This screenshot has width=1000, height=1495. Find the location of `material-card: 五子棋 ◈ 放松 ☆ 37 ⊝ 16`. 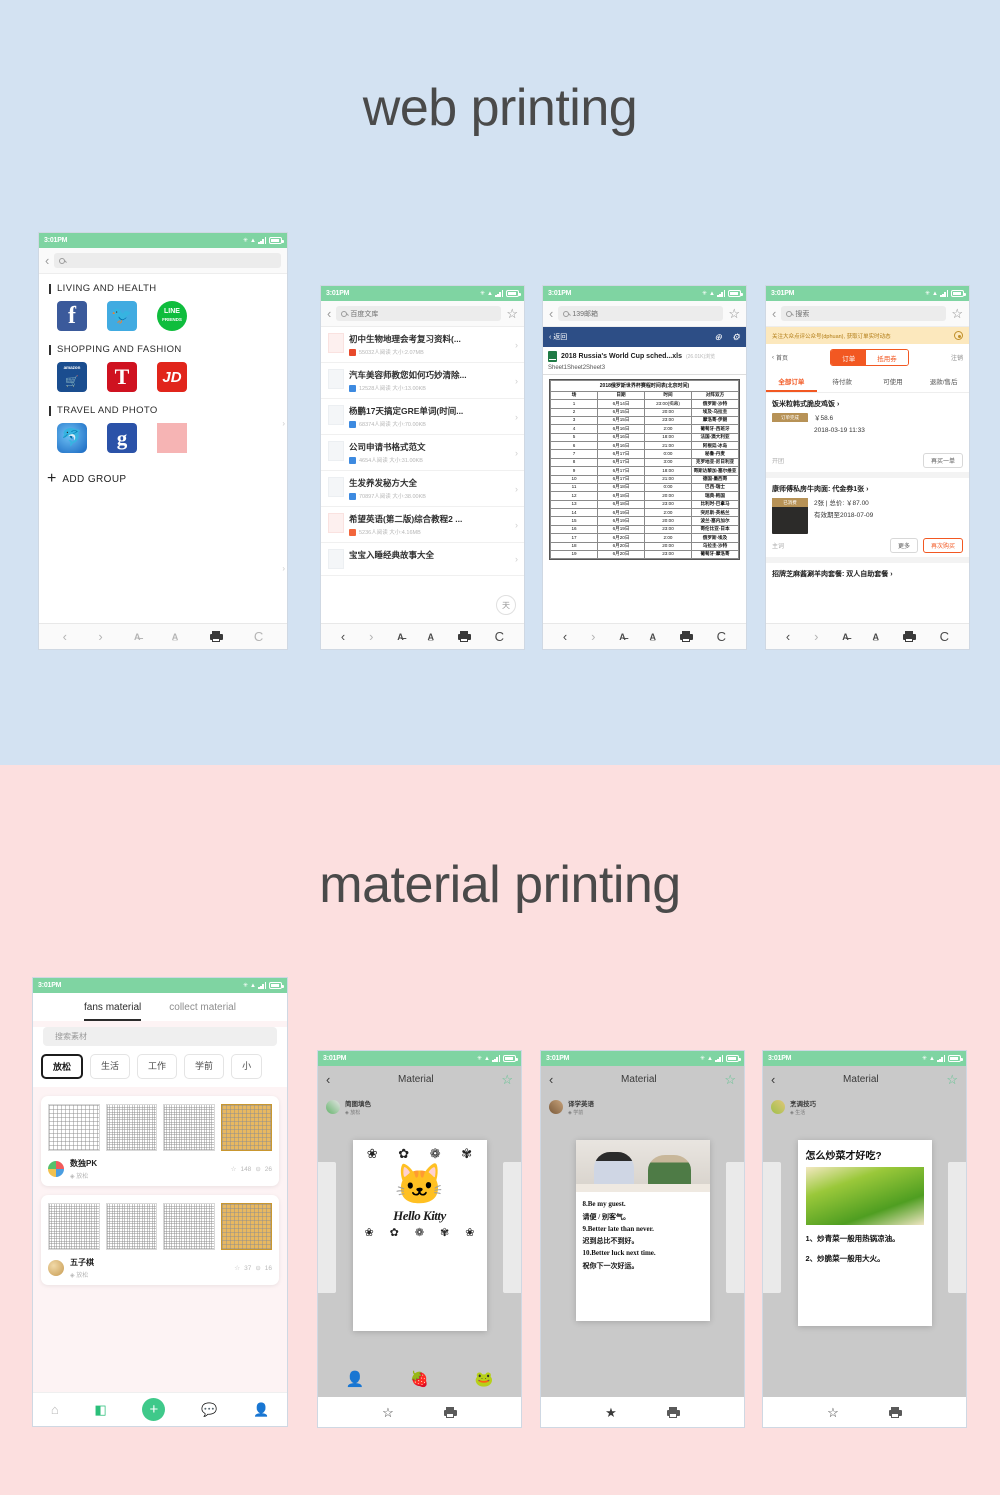

material-card: 五子棋 ◈ 放松 ☆ 37 ⊝ 16 is located at coordinates (160, 1240).